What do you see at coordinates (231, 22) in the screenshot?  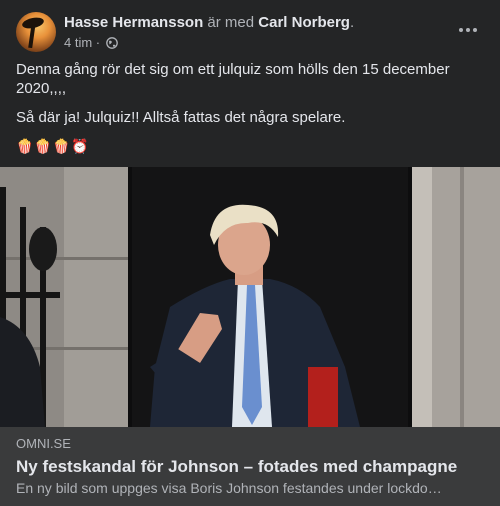 I see `with-text: är med` at bounding box center [231, 22].